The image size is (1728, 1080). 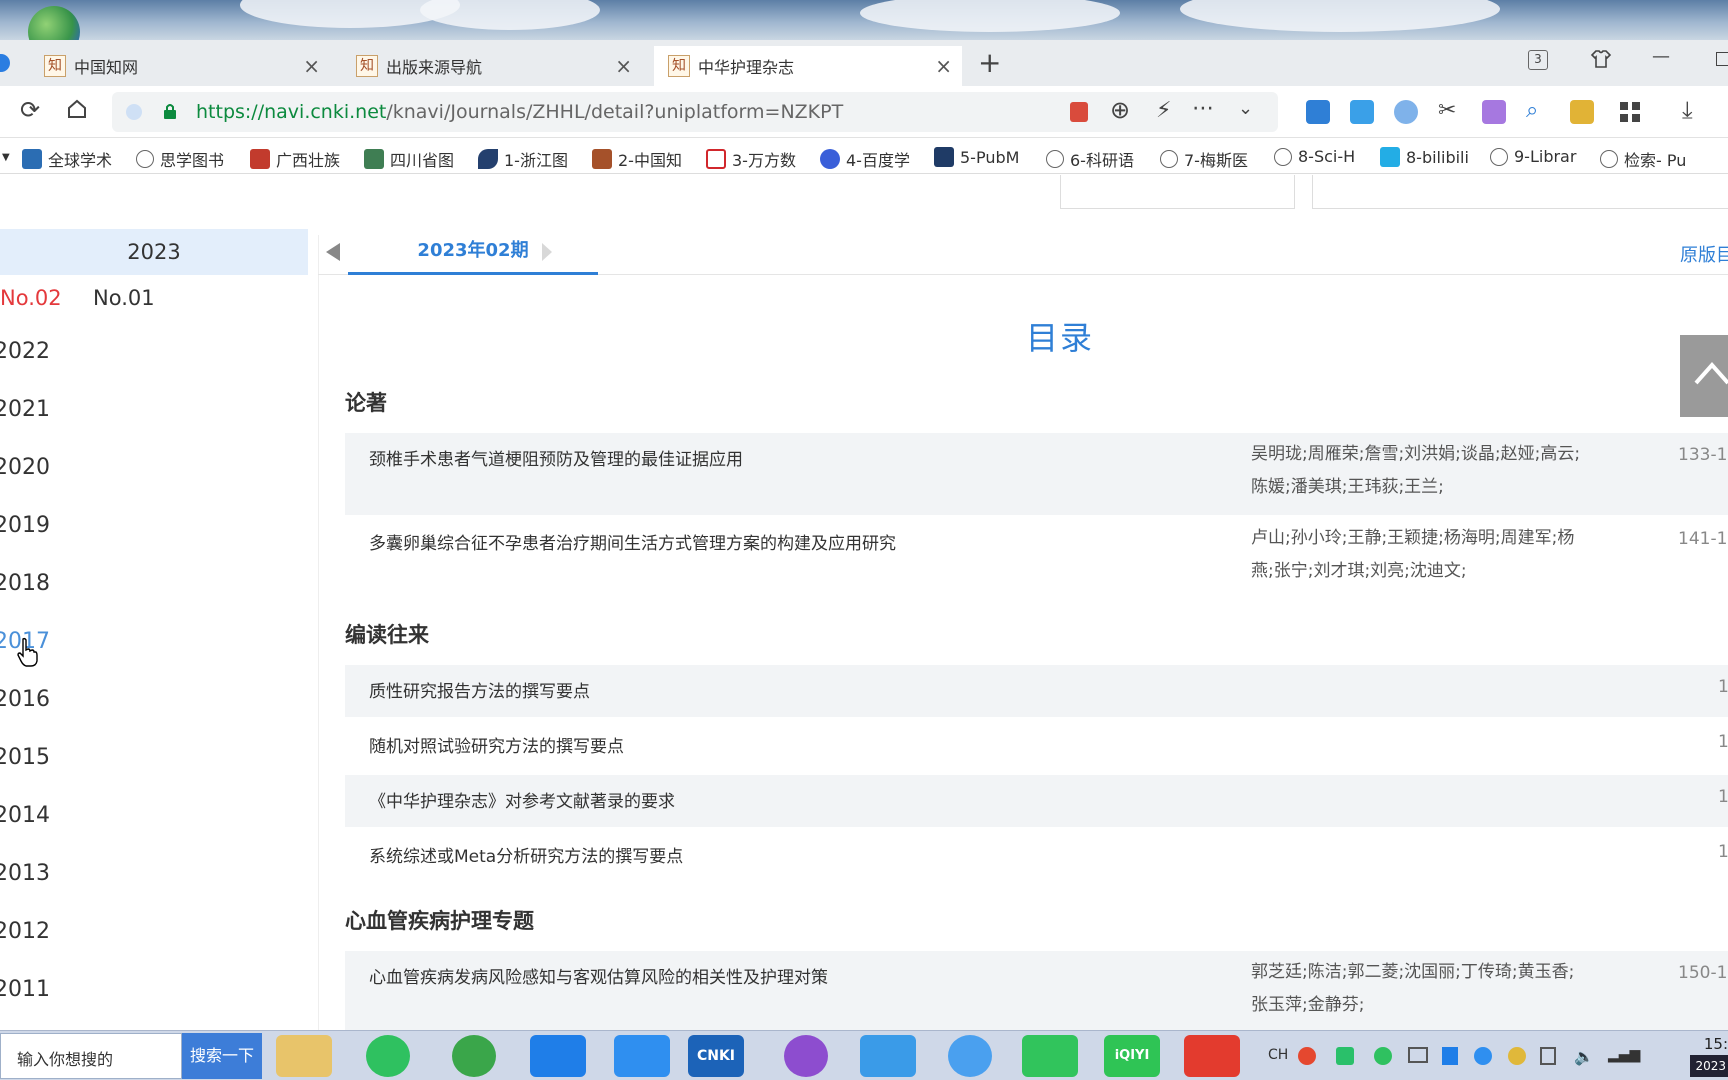 I want to click on year-2016: 2016, so click(x=25, y=699).